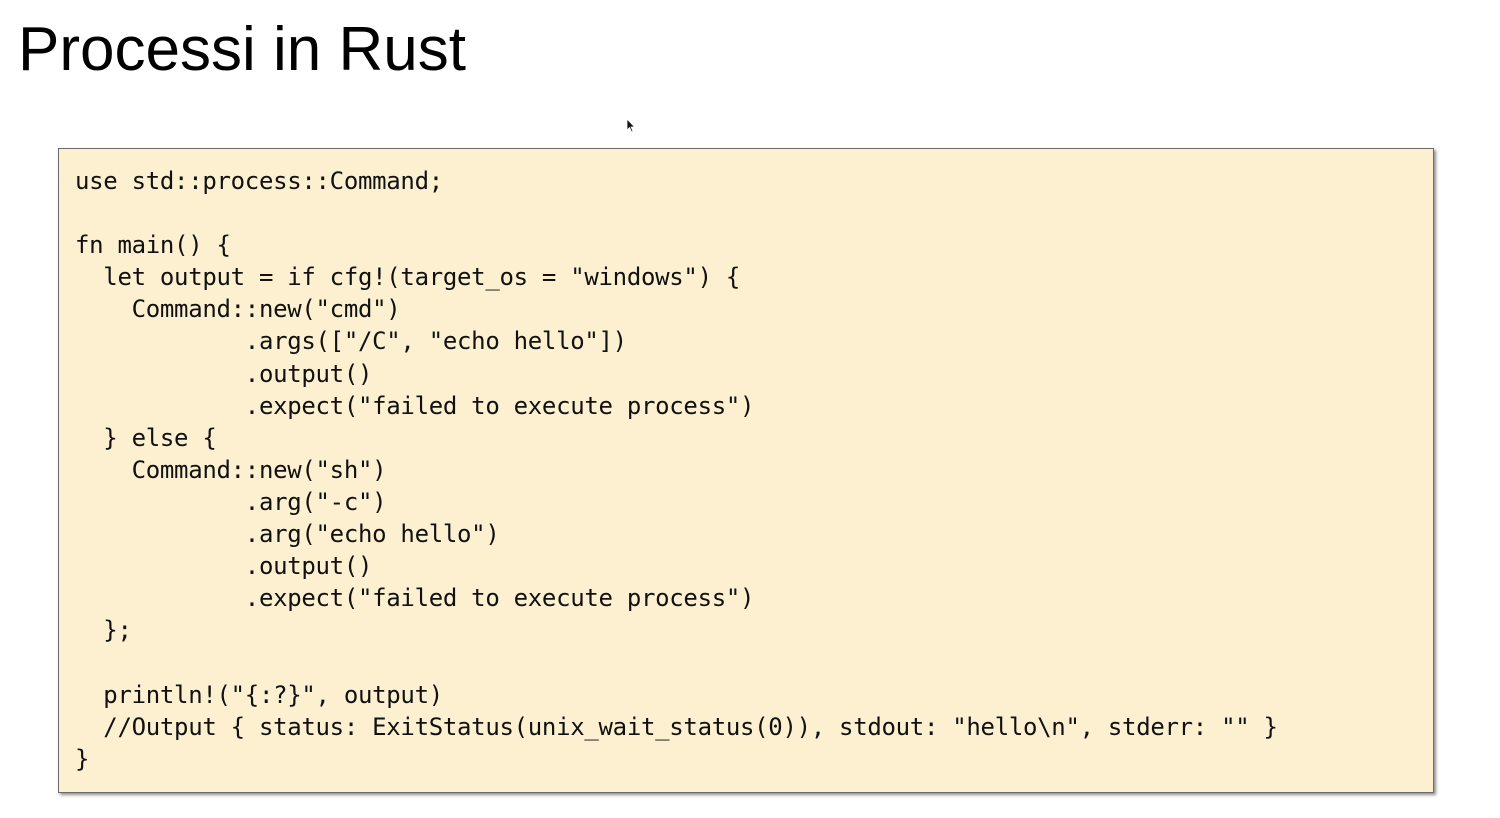  I want to click on code-line: };, so click(103, 630).